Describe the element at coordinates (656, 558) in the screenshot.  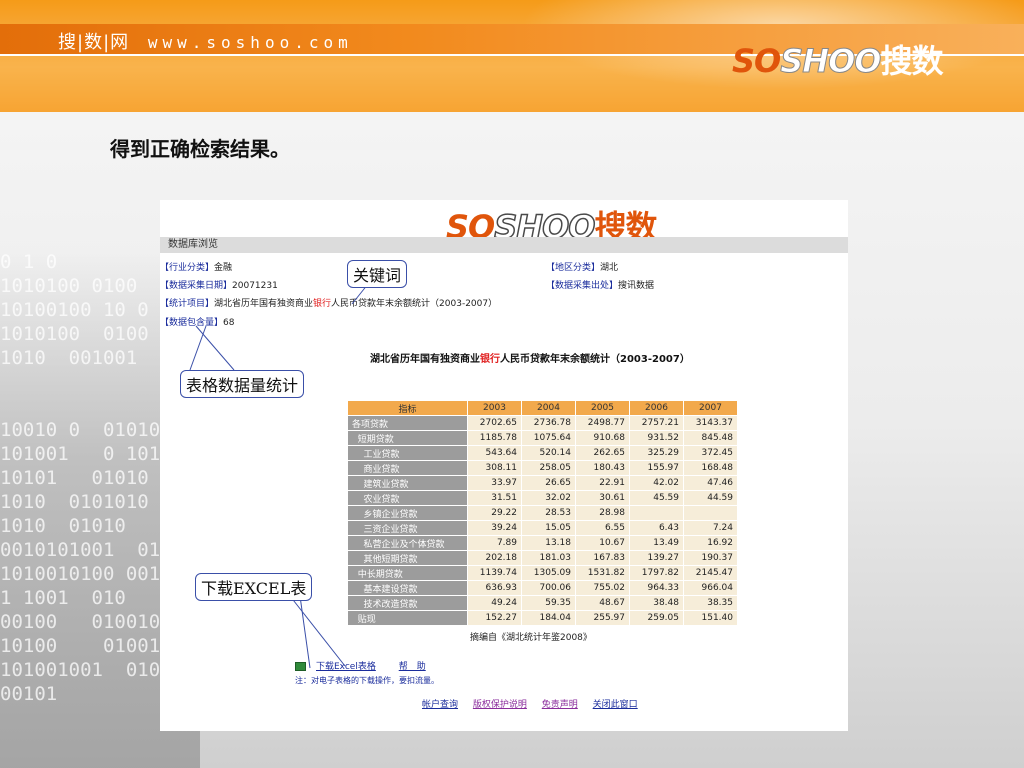
I see `table-cell: 139.27` at that location.